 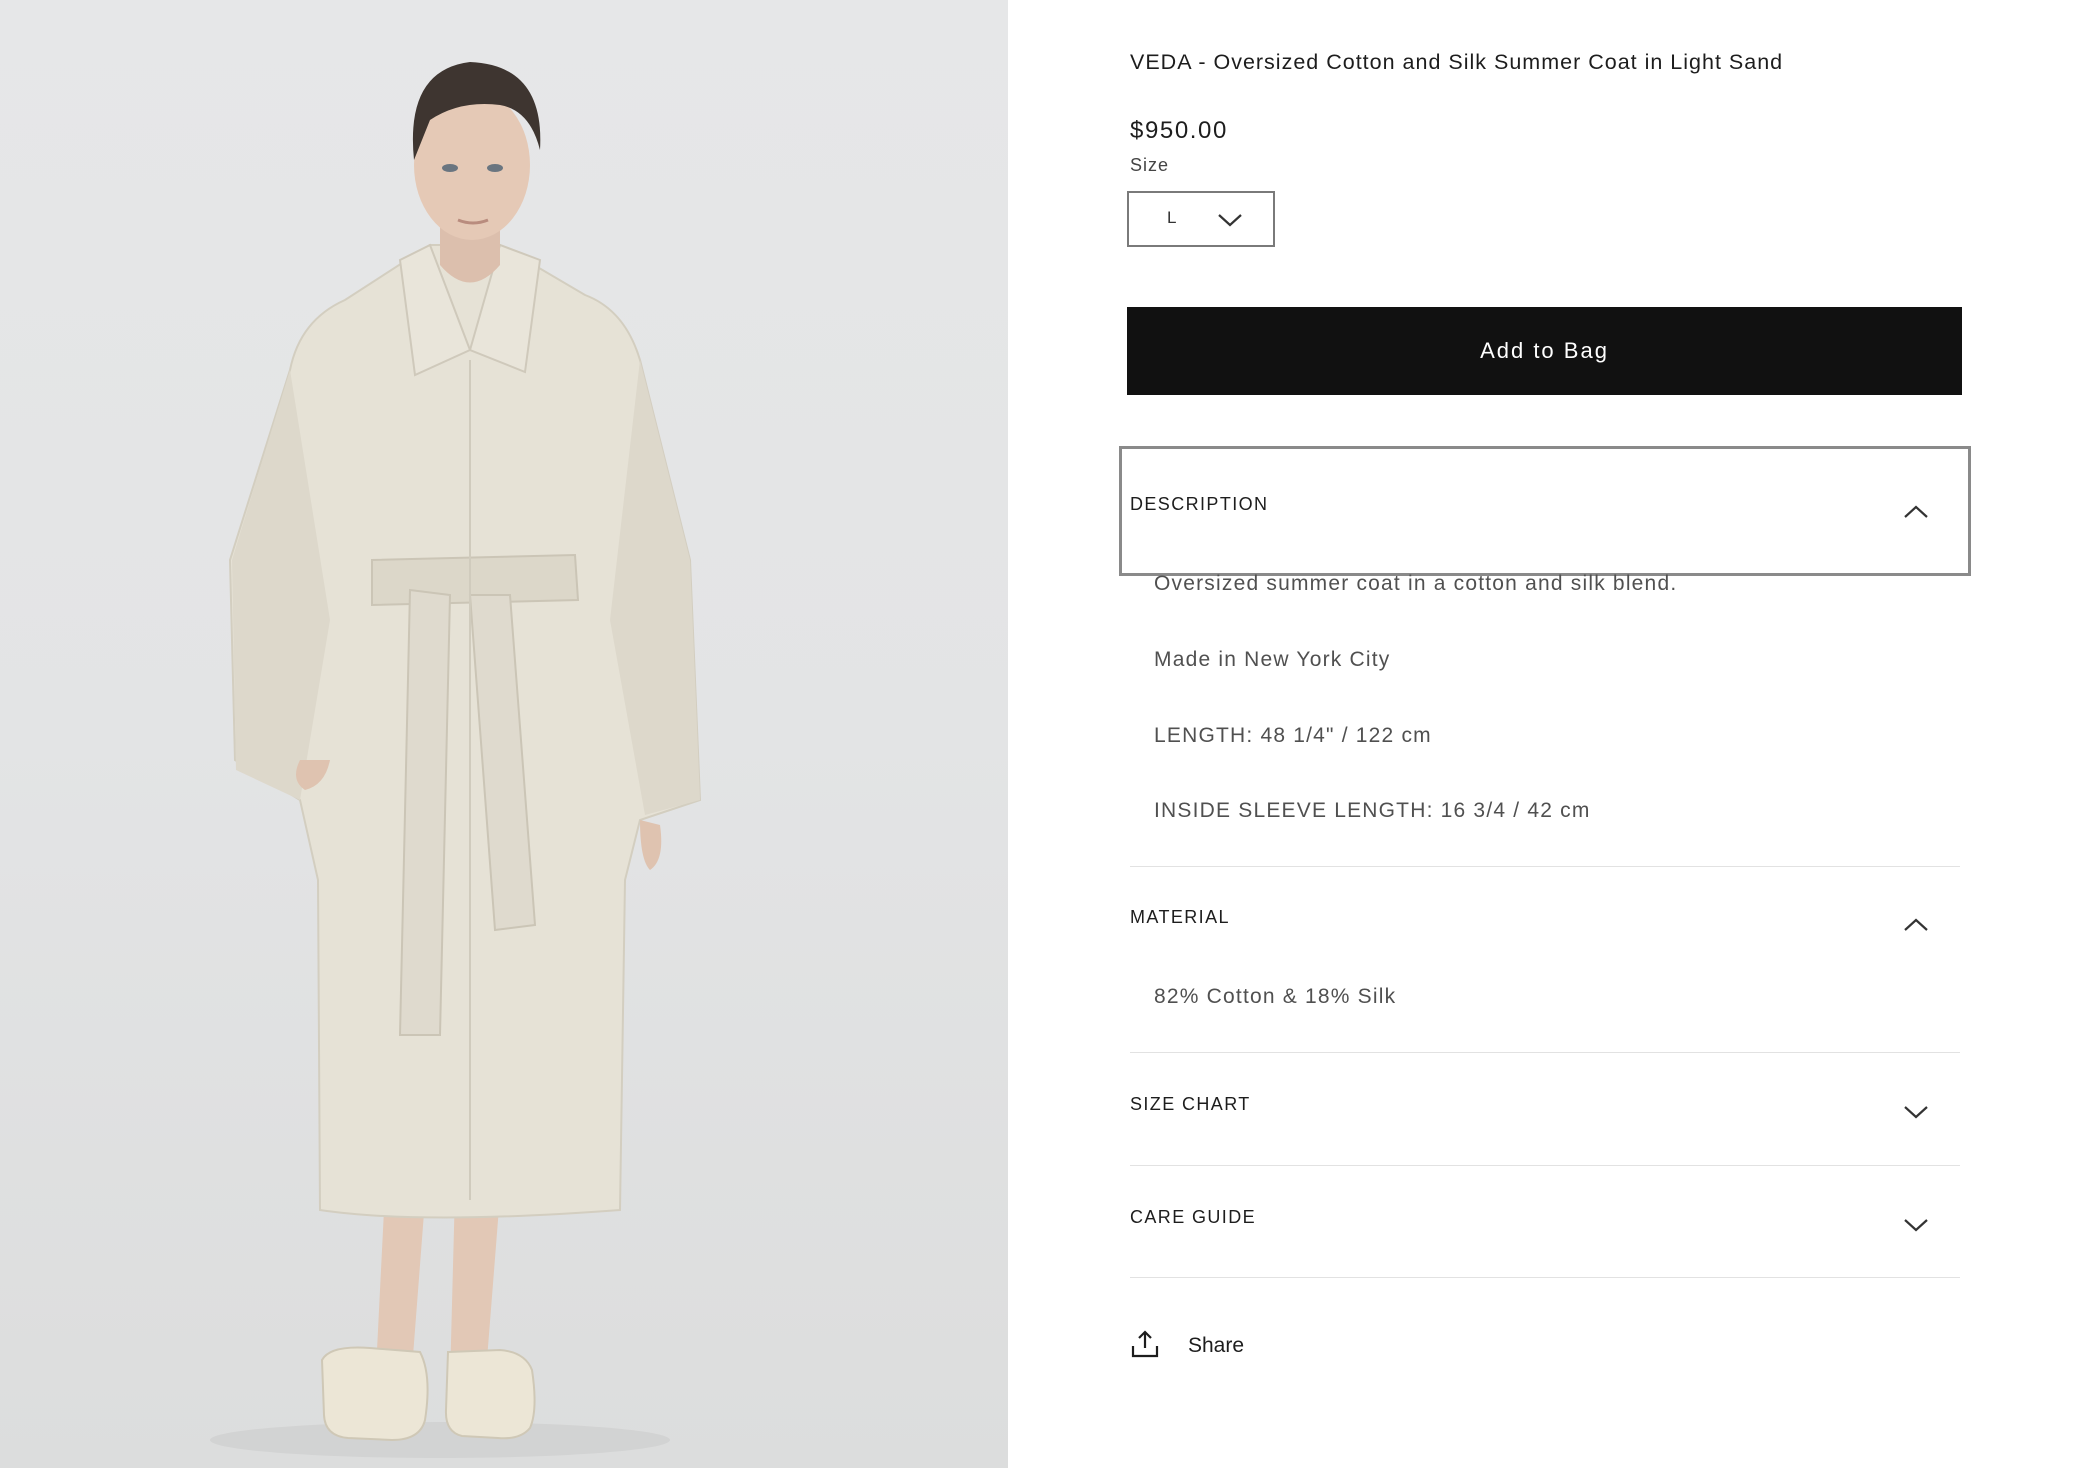 What do you see at coordinates (1172, 217) in the screenshot?
I see `size-dropdown-value: L` at bounding box center [1172, 217].